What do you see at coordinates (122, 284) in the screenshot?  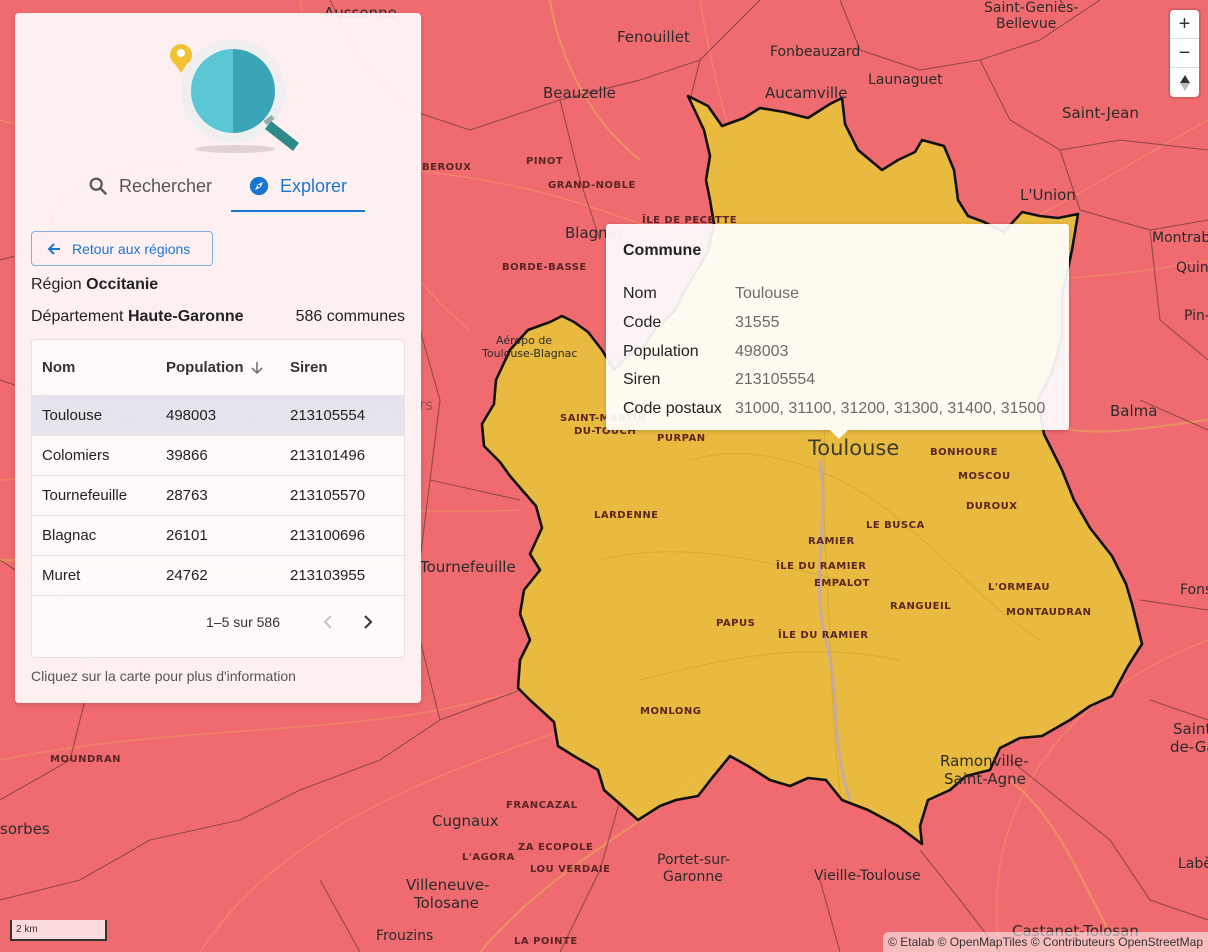 I see `region-value: Occitanie` at bounding box center [122, 284].